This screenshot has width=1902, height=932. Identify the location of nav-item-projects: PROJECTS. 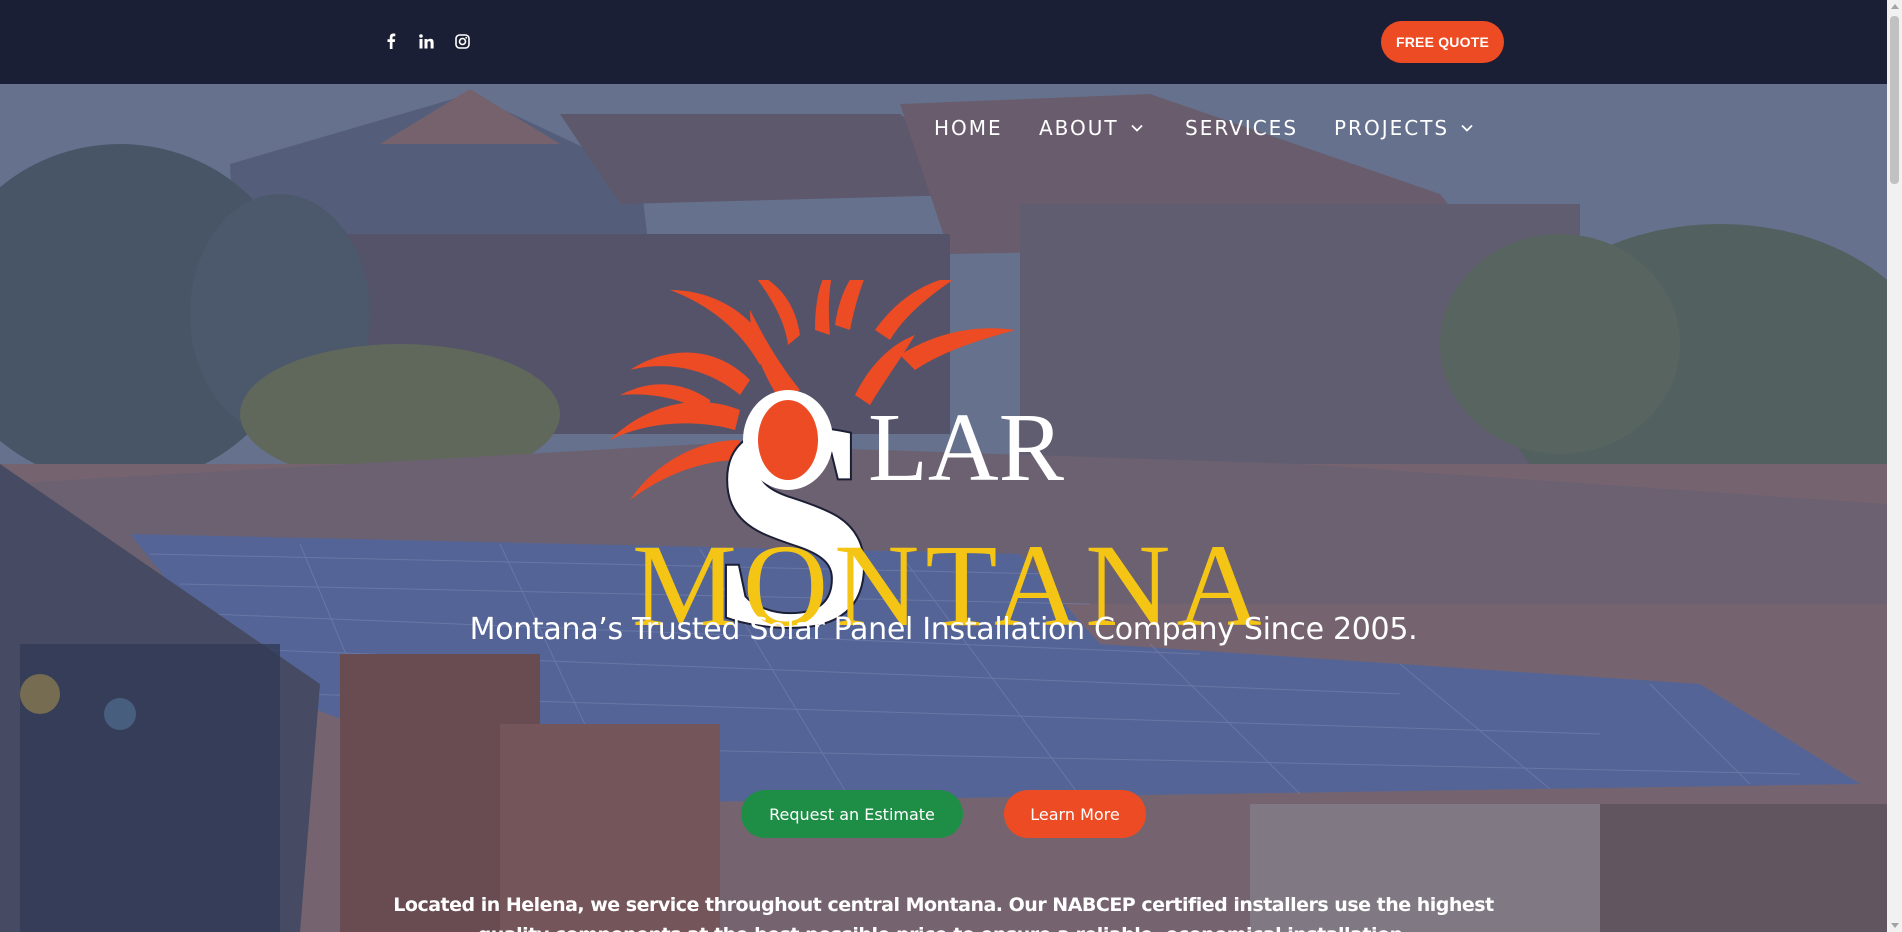
(1403, 128).